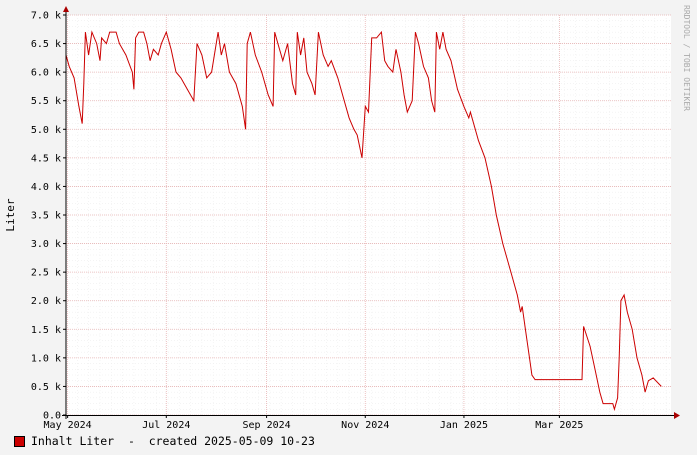  I want to click on y-tick-label: 2.0 k, so click(46, 301).